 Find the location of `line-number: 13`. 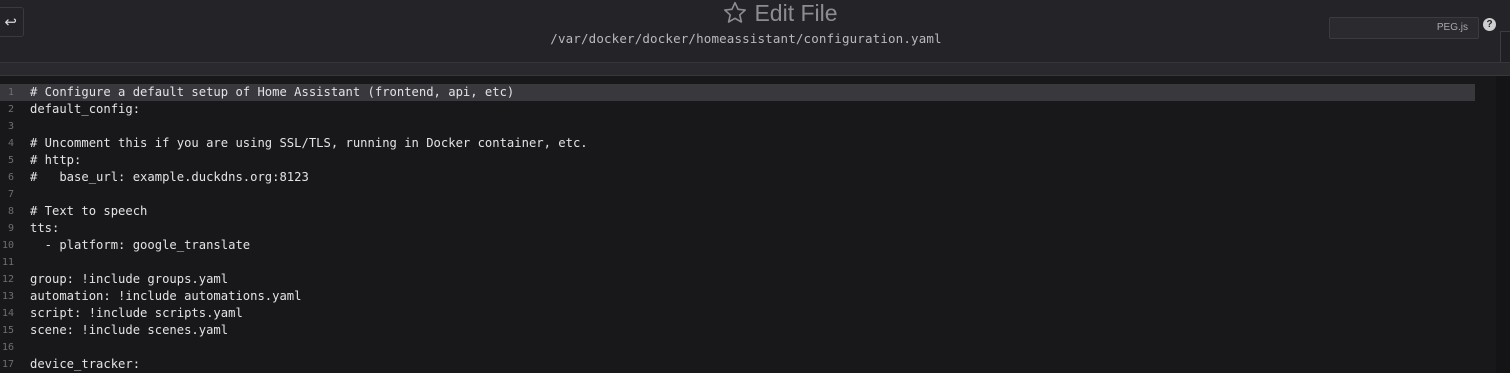

line-number: 13 is located at coordinates (7, 296).